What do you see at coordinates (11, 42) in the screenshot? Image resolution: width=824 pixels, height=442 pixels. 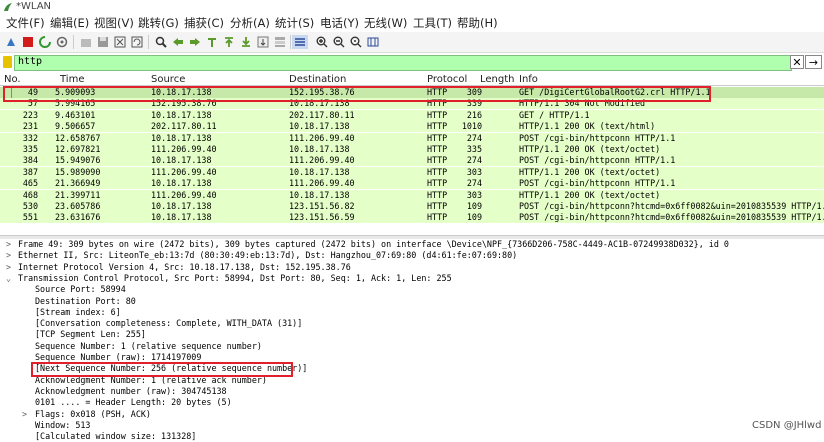 I see `start-capture-icon` at bounding box center [11, 42].